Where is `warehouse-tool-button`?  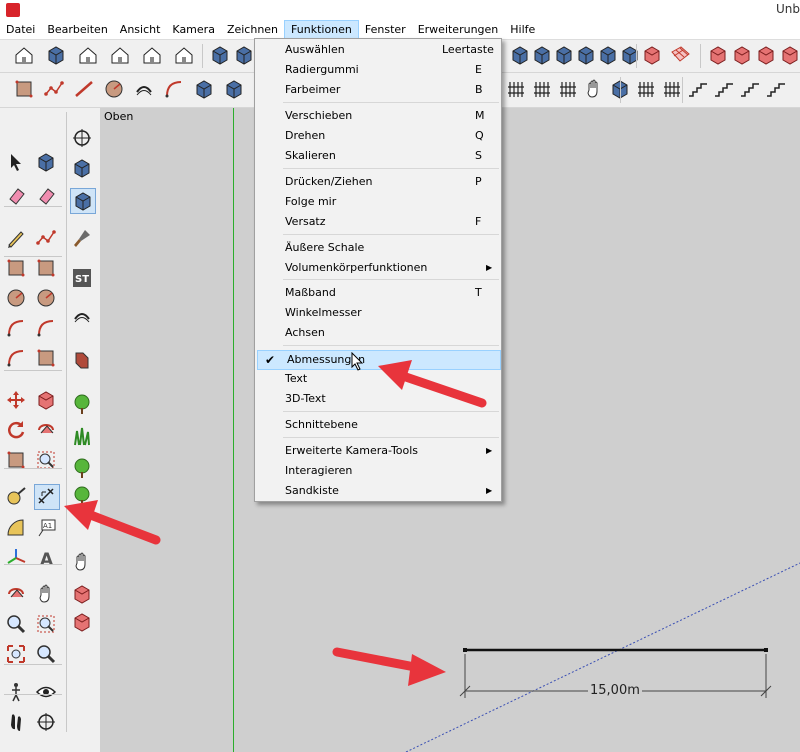
warehouse-tool-button is located at coordinates (82, 360).